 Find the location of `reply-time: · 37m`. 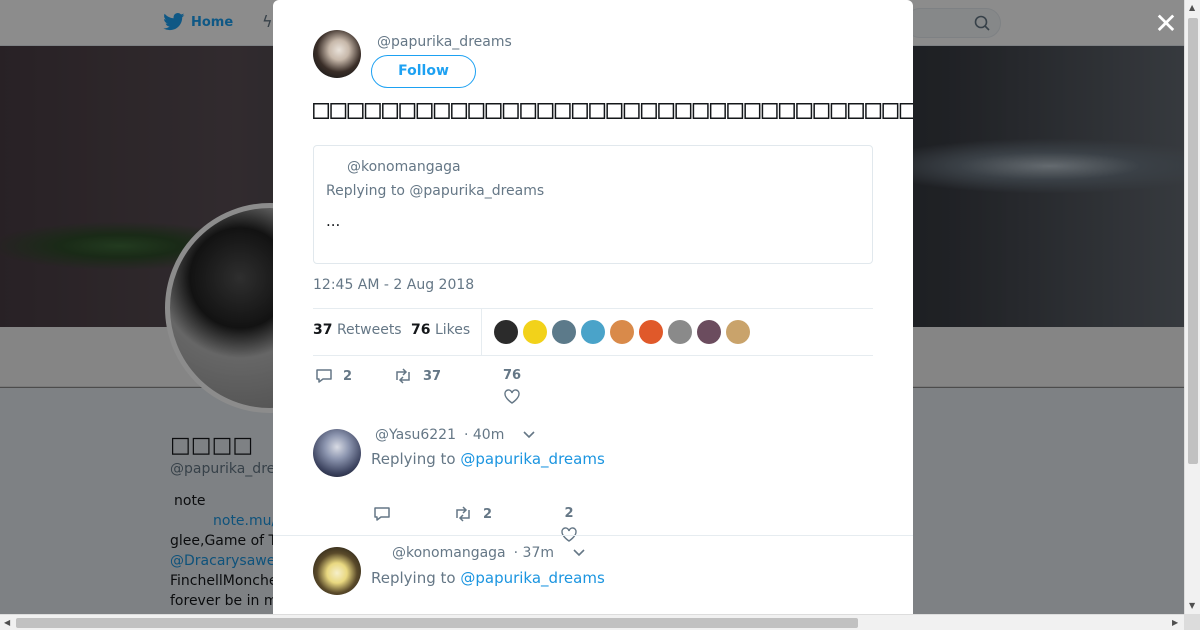

reply-time: · 37m is located at coordinates (534, 553).